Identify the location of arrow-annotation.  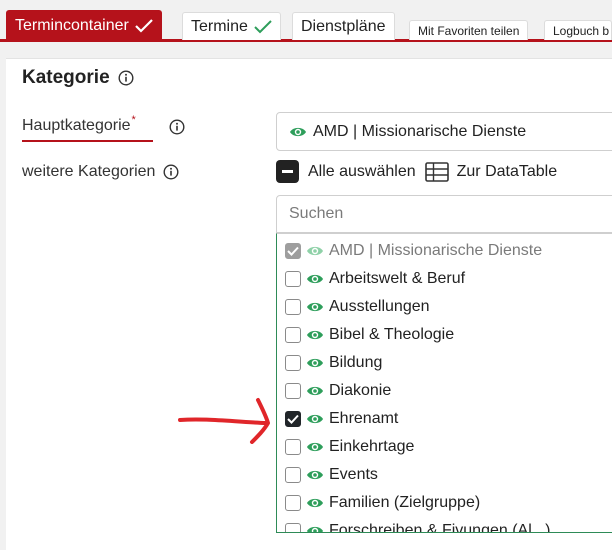
(226, 420).